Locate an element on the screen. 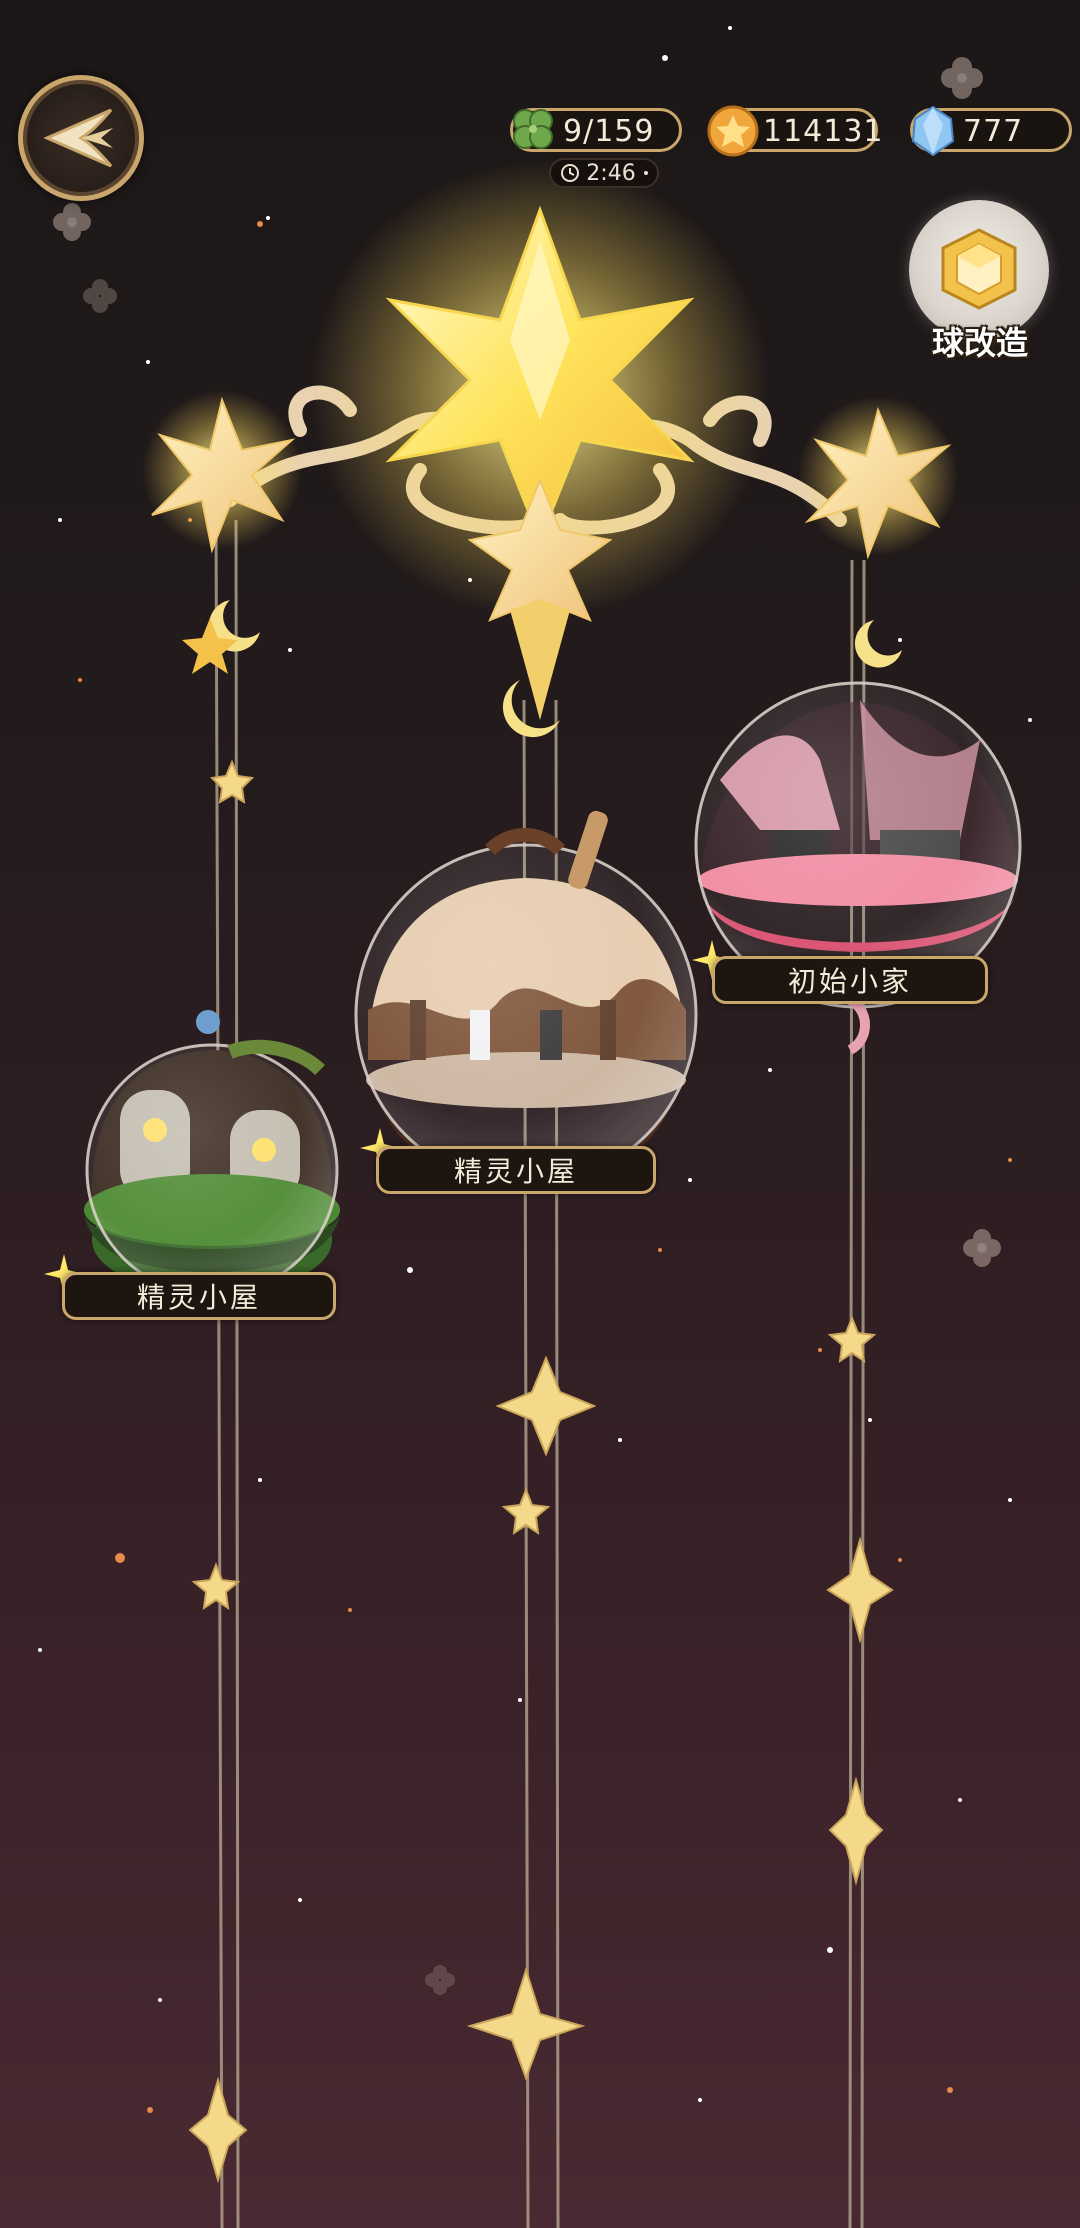 The height and width of the screenshot is (2228, 1080). clock-icon is located at coordinates (570, 173).